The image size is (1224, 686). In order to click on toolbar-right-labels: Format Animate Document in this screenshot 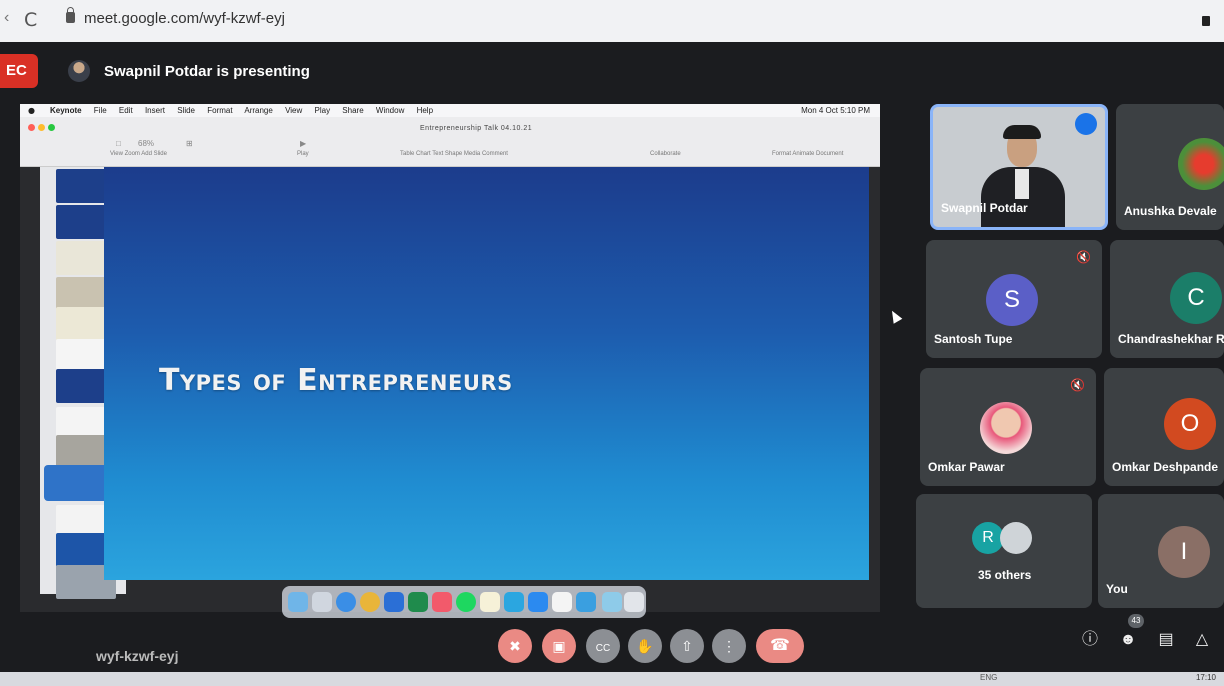, I will do `click(808, 154)`.